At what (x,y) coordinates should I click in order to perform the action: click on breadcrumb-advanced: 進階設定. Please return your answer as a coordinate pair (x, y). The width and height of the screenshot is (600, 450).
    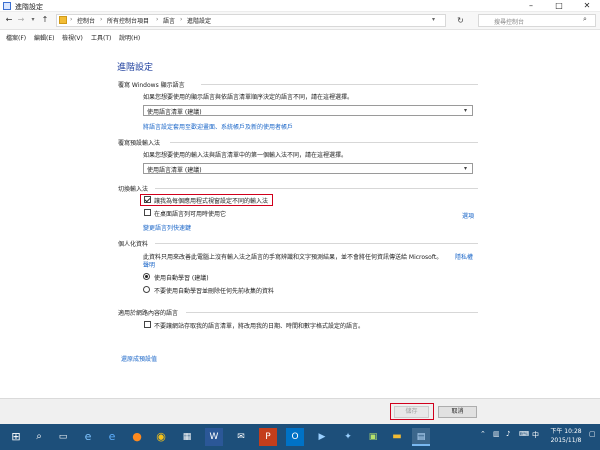
    Looking at the image, I should click on (199, 20).